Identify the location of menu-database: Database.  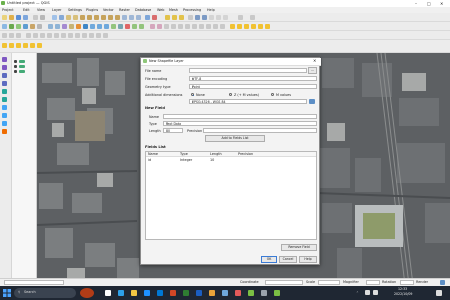
(143, 10).